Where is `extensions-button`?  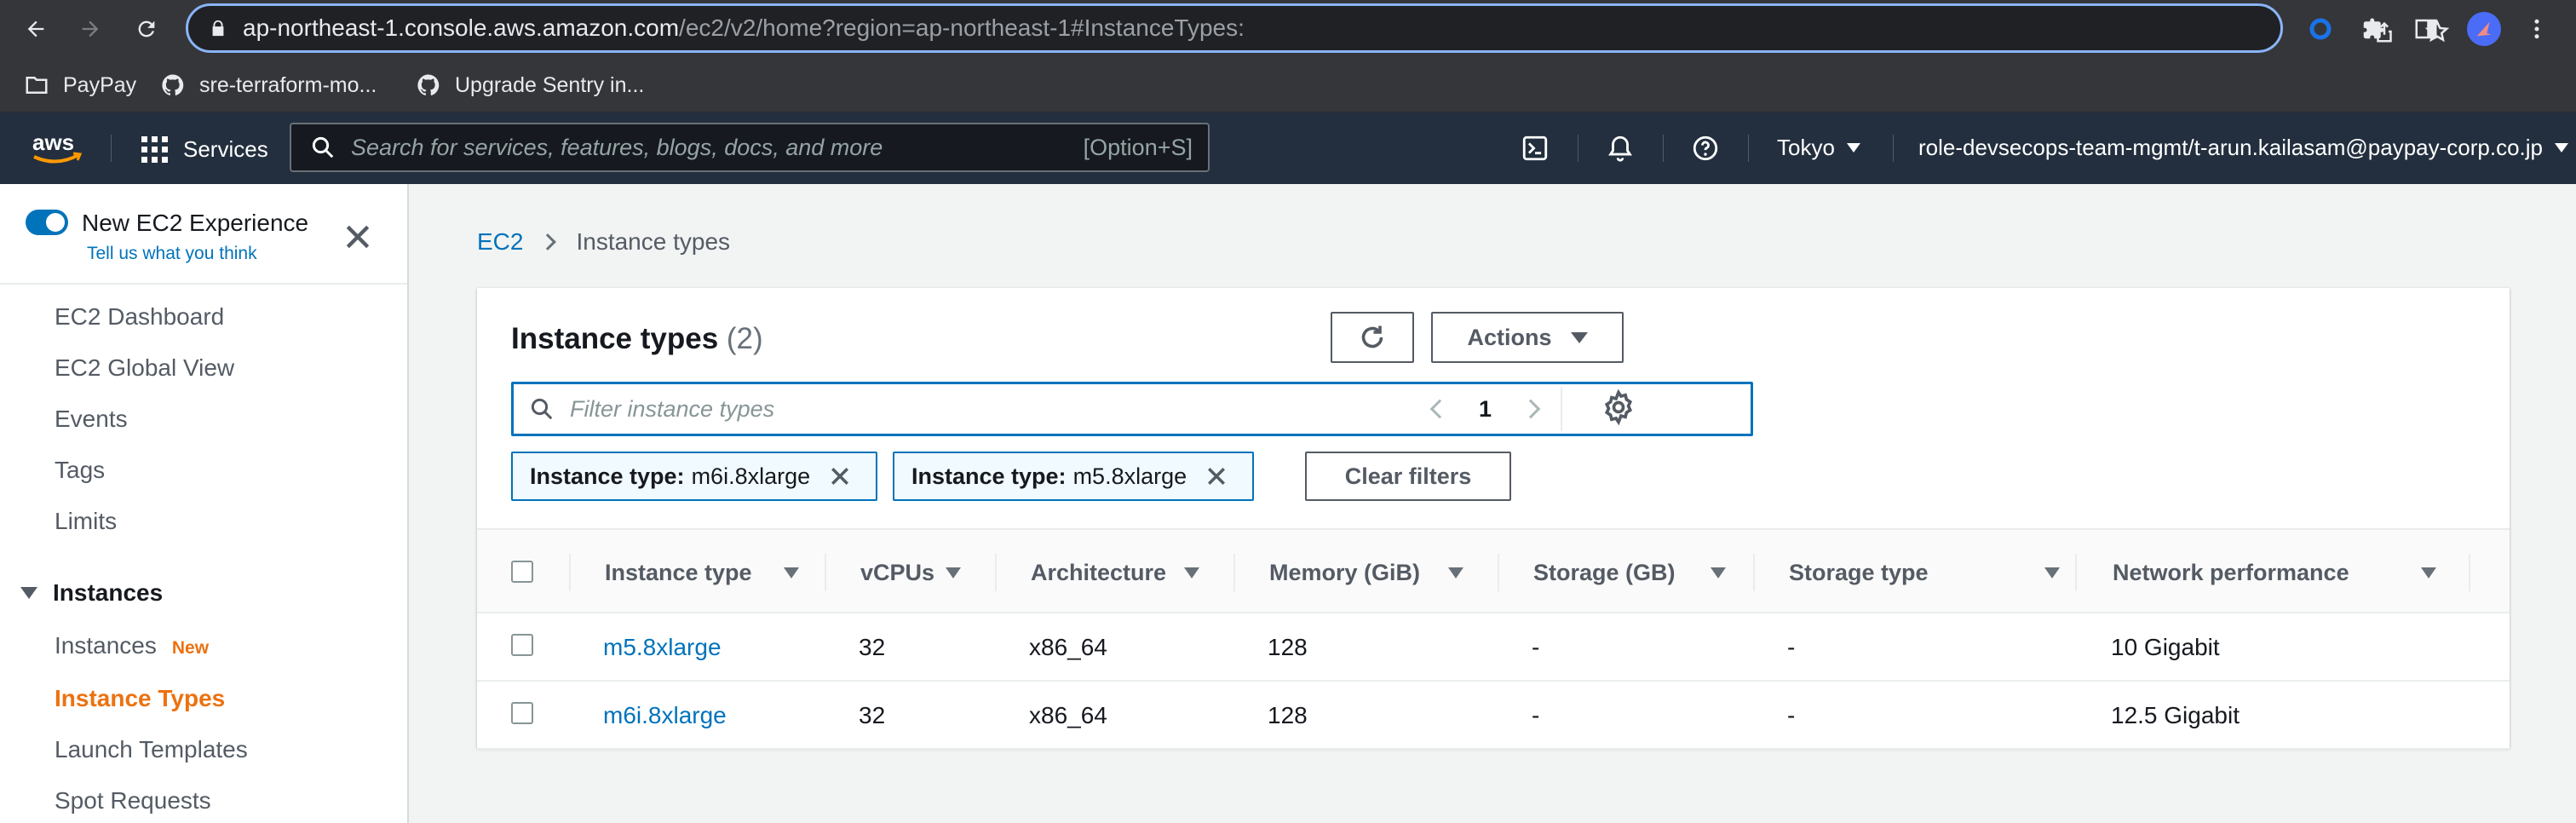 extensions-button is located at coordinates (2373, 29).